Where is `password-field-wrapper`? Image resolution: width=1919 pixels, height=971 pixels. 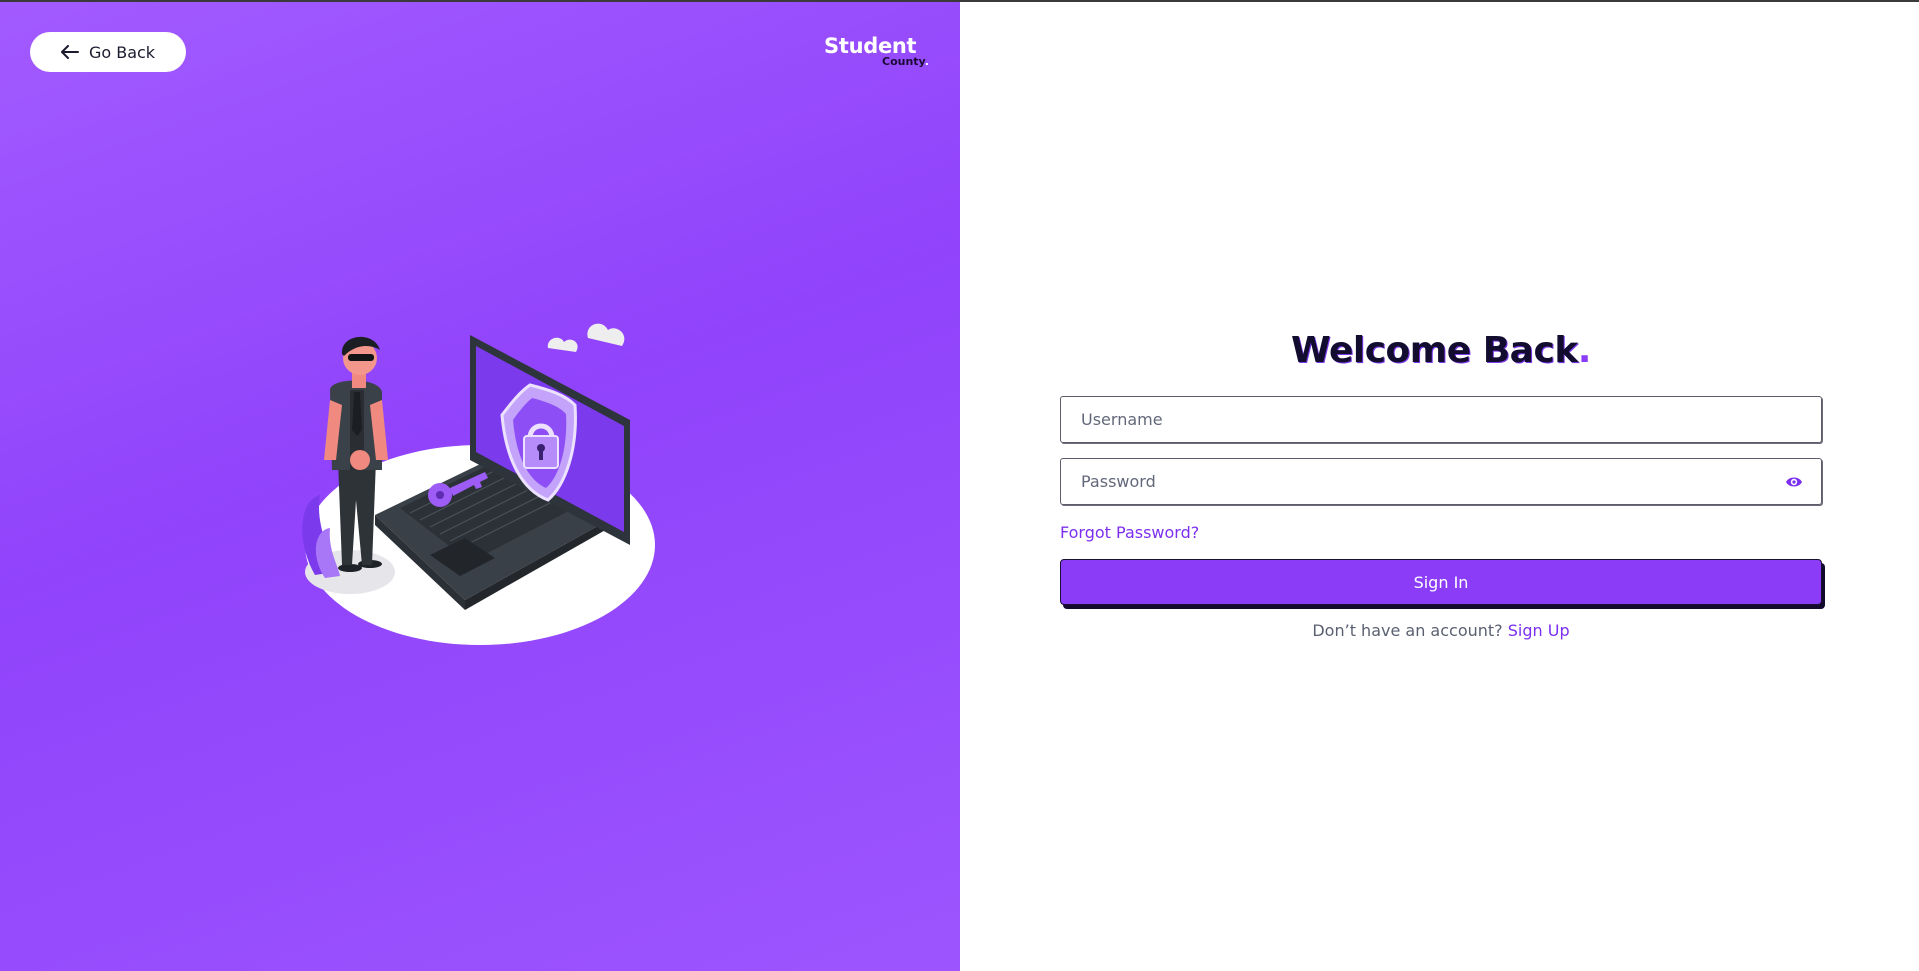
password-field-wrapper is located at coordinates (1441, 481).